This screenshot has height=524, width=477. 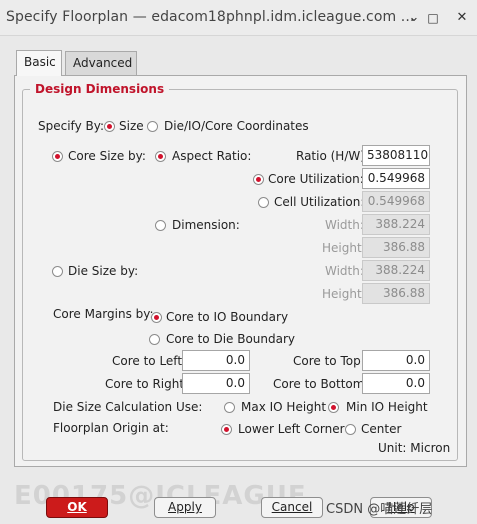 What do you see at coordinates (128, 407) in the screenshot?
I see `die-calc-label: Die Size Calculation Use:` at bounding box center [128, 407].